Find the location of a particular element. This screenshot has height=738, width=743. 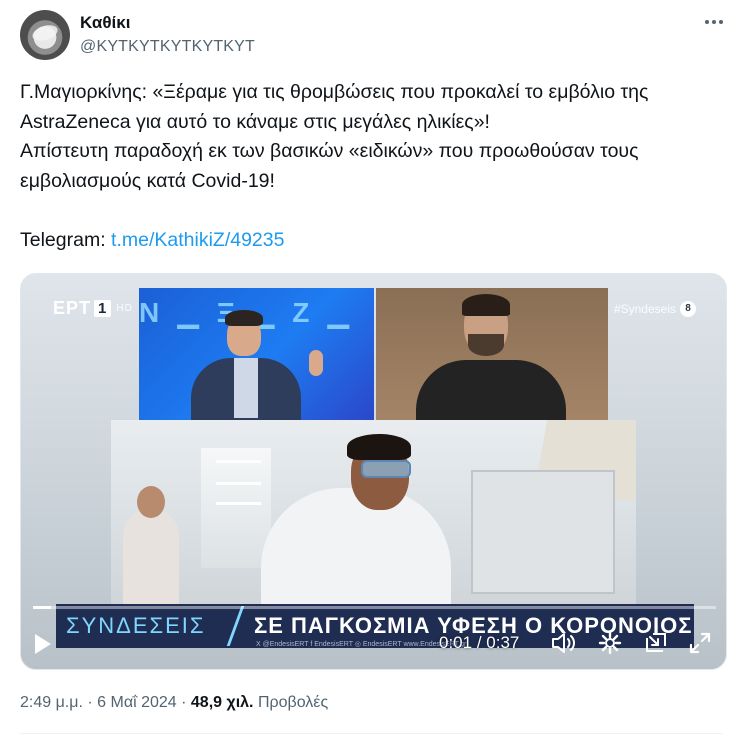

progress-fill is located at coordinates (42, 607).